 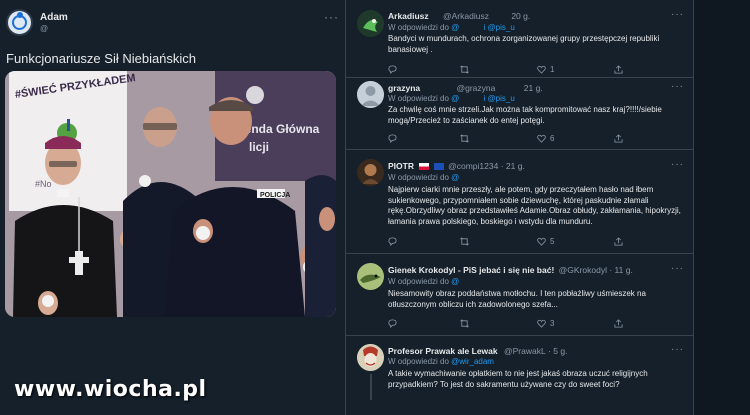 I want to click on reply-author-handle: @PrawakL, so click(x=525, y=351).